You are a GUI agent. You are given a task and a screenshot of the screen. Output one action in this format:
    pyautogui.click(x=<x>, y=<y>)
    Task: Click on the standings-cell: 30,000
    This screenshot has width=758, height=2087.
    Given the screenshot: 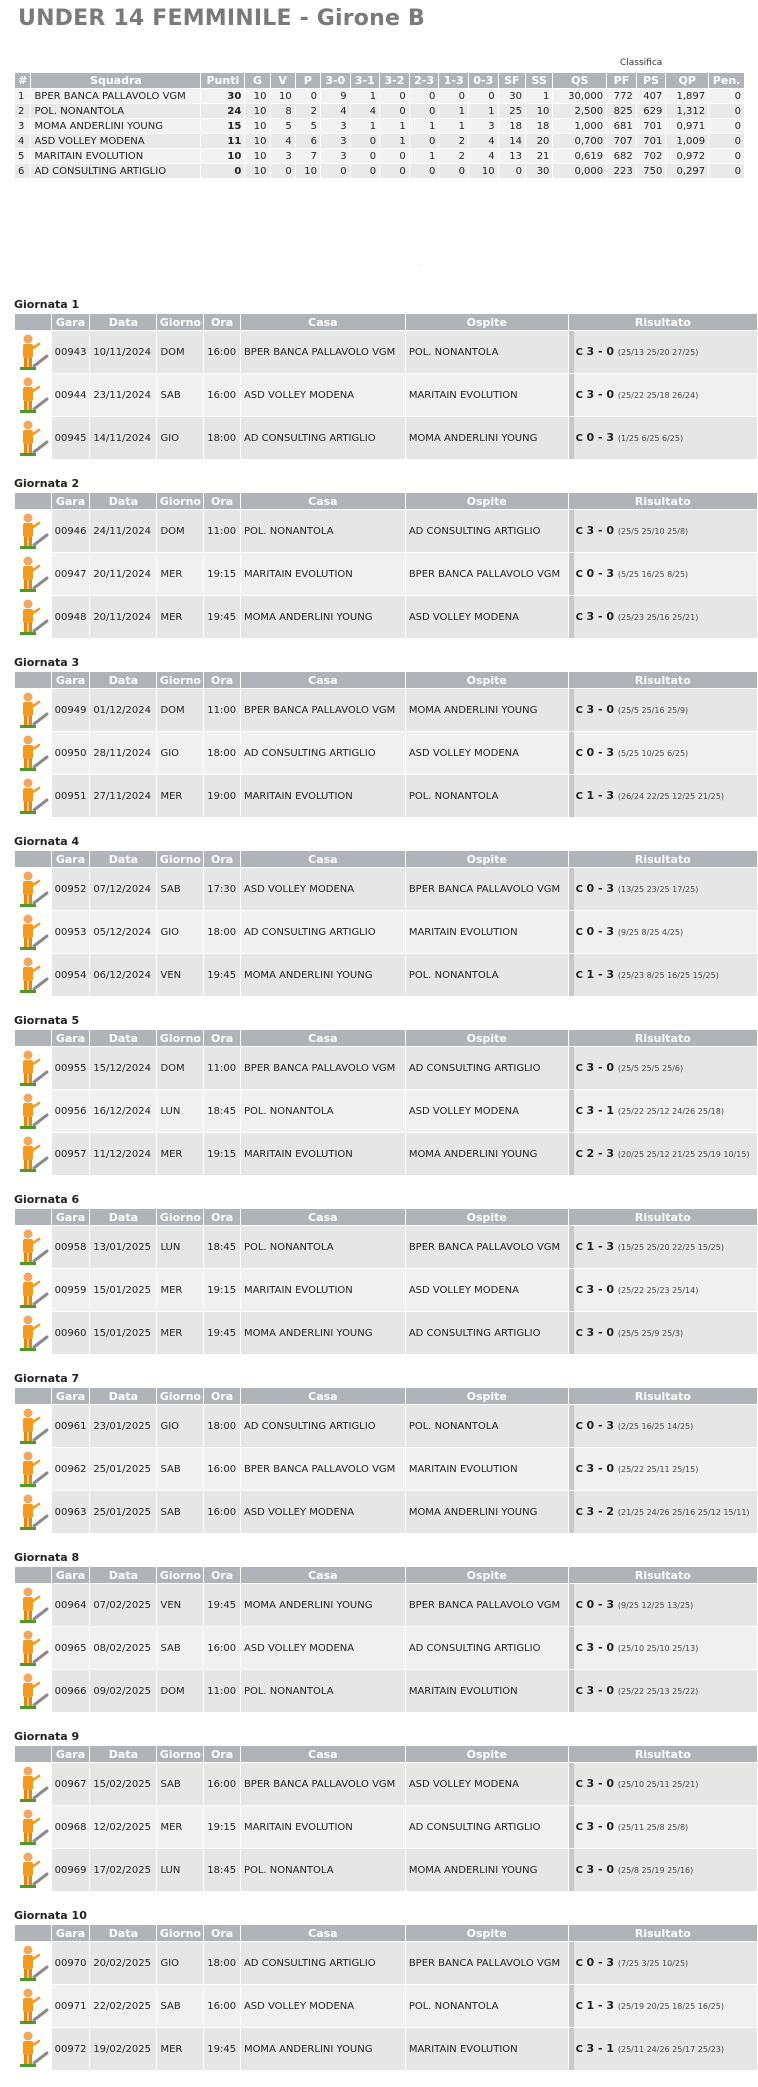 What is the action you would take?
    pyautogui.click(x=580, y=96)
    